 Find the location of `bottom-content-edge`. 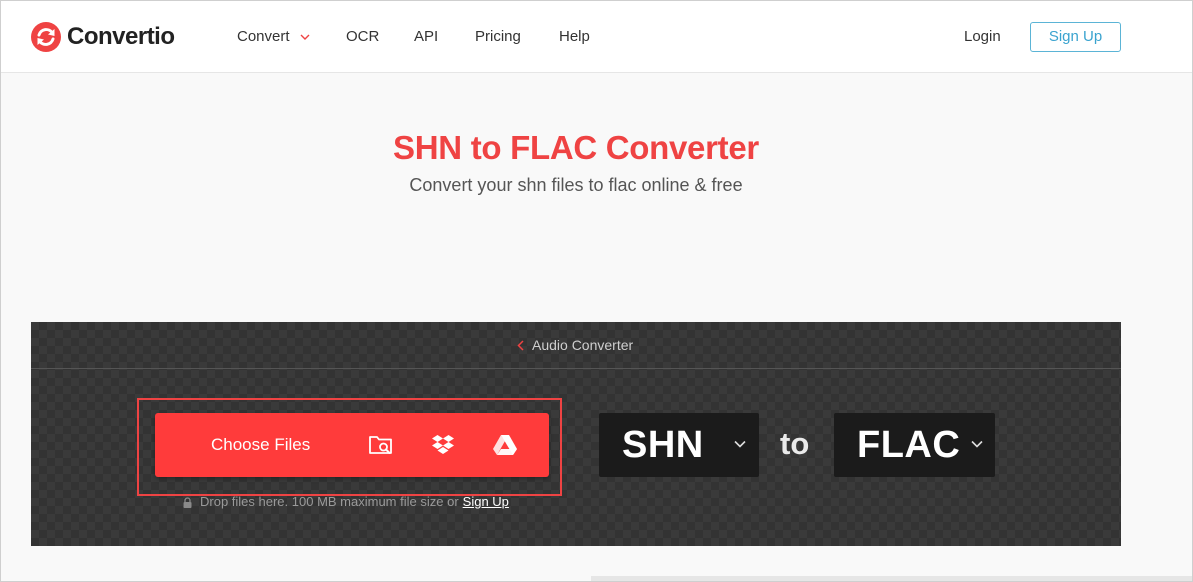

bottom-content-edge is located at coordinates (891, 578).